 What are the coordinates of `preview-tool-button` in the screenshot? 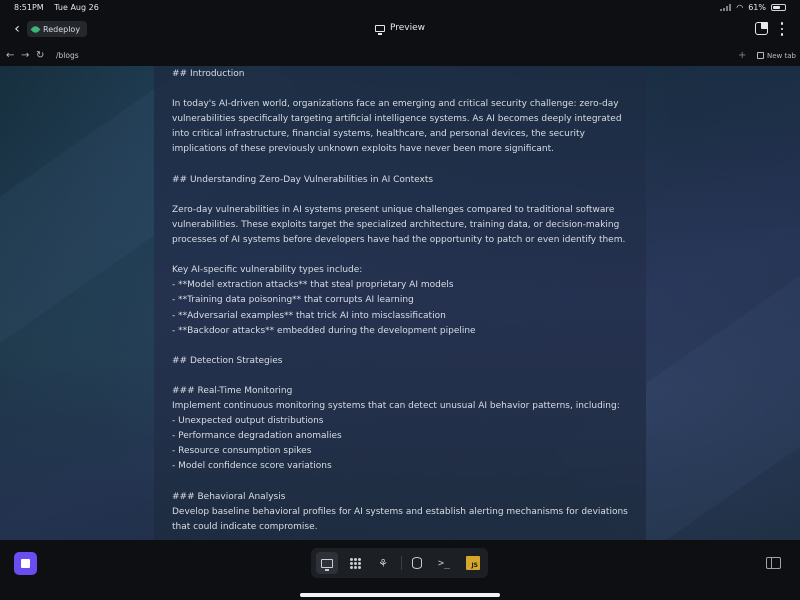 It's located at (327, 563).